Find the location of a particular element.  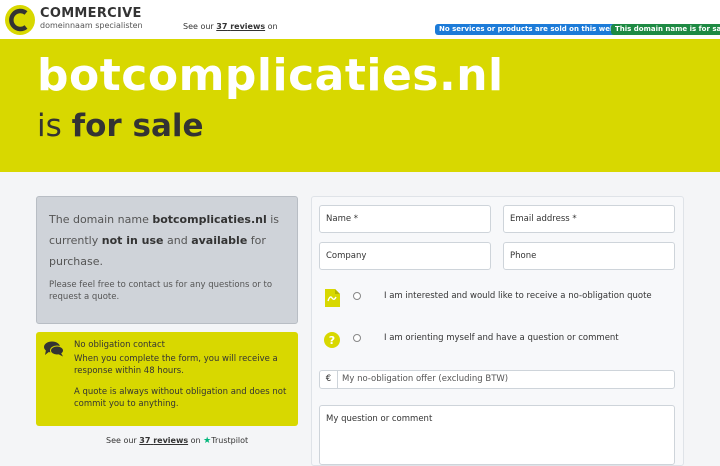

email-field: Email address * is located at coordinates (589, 219).